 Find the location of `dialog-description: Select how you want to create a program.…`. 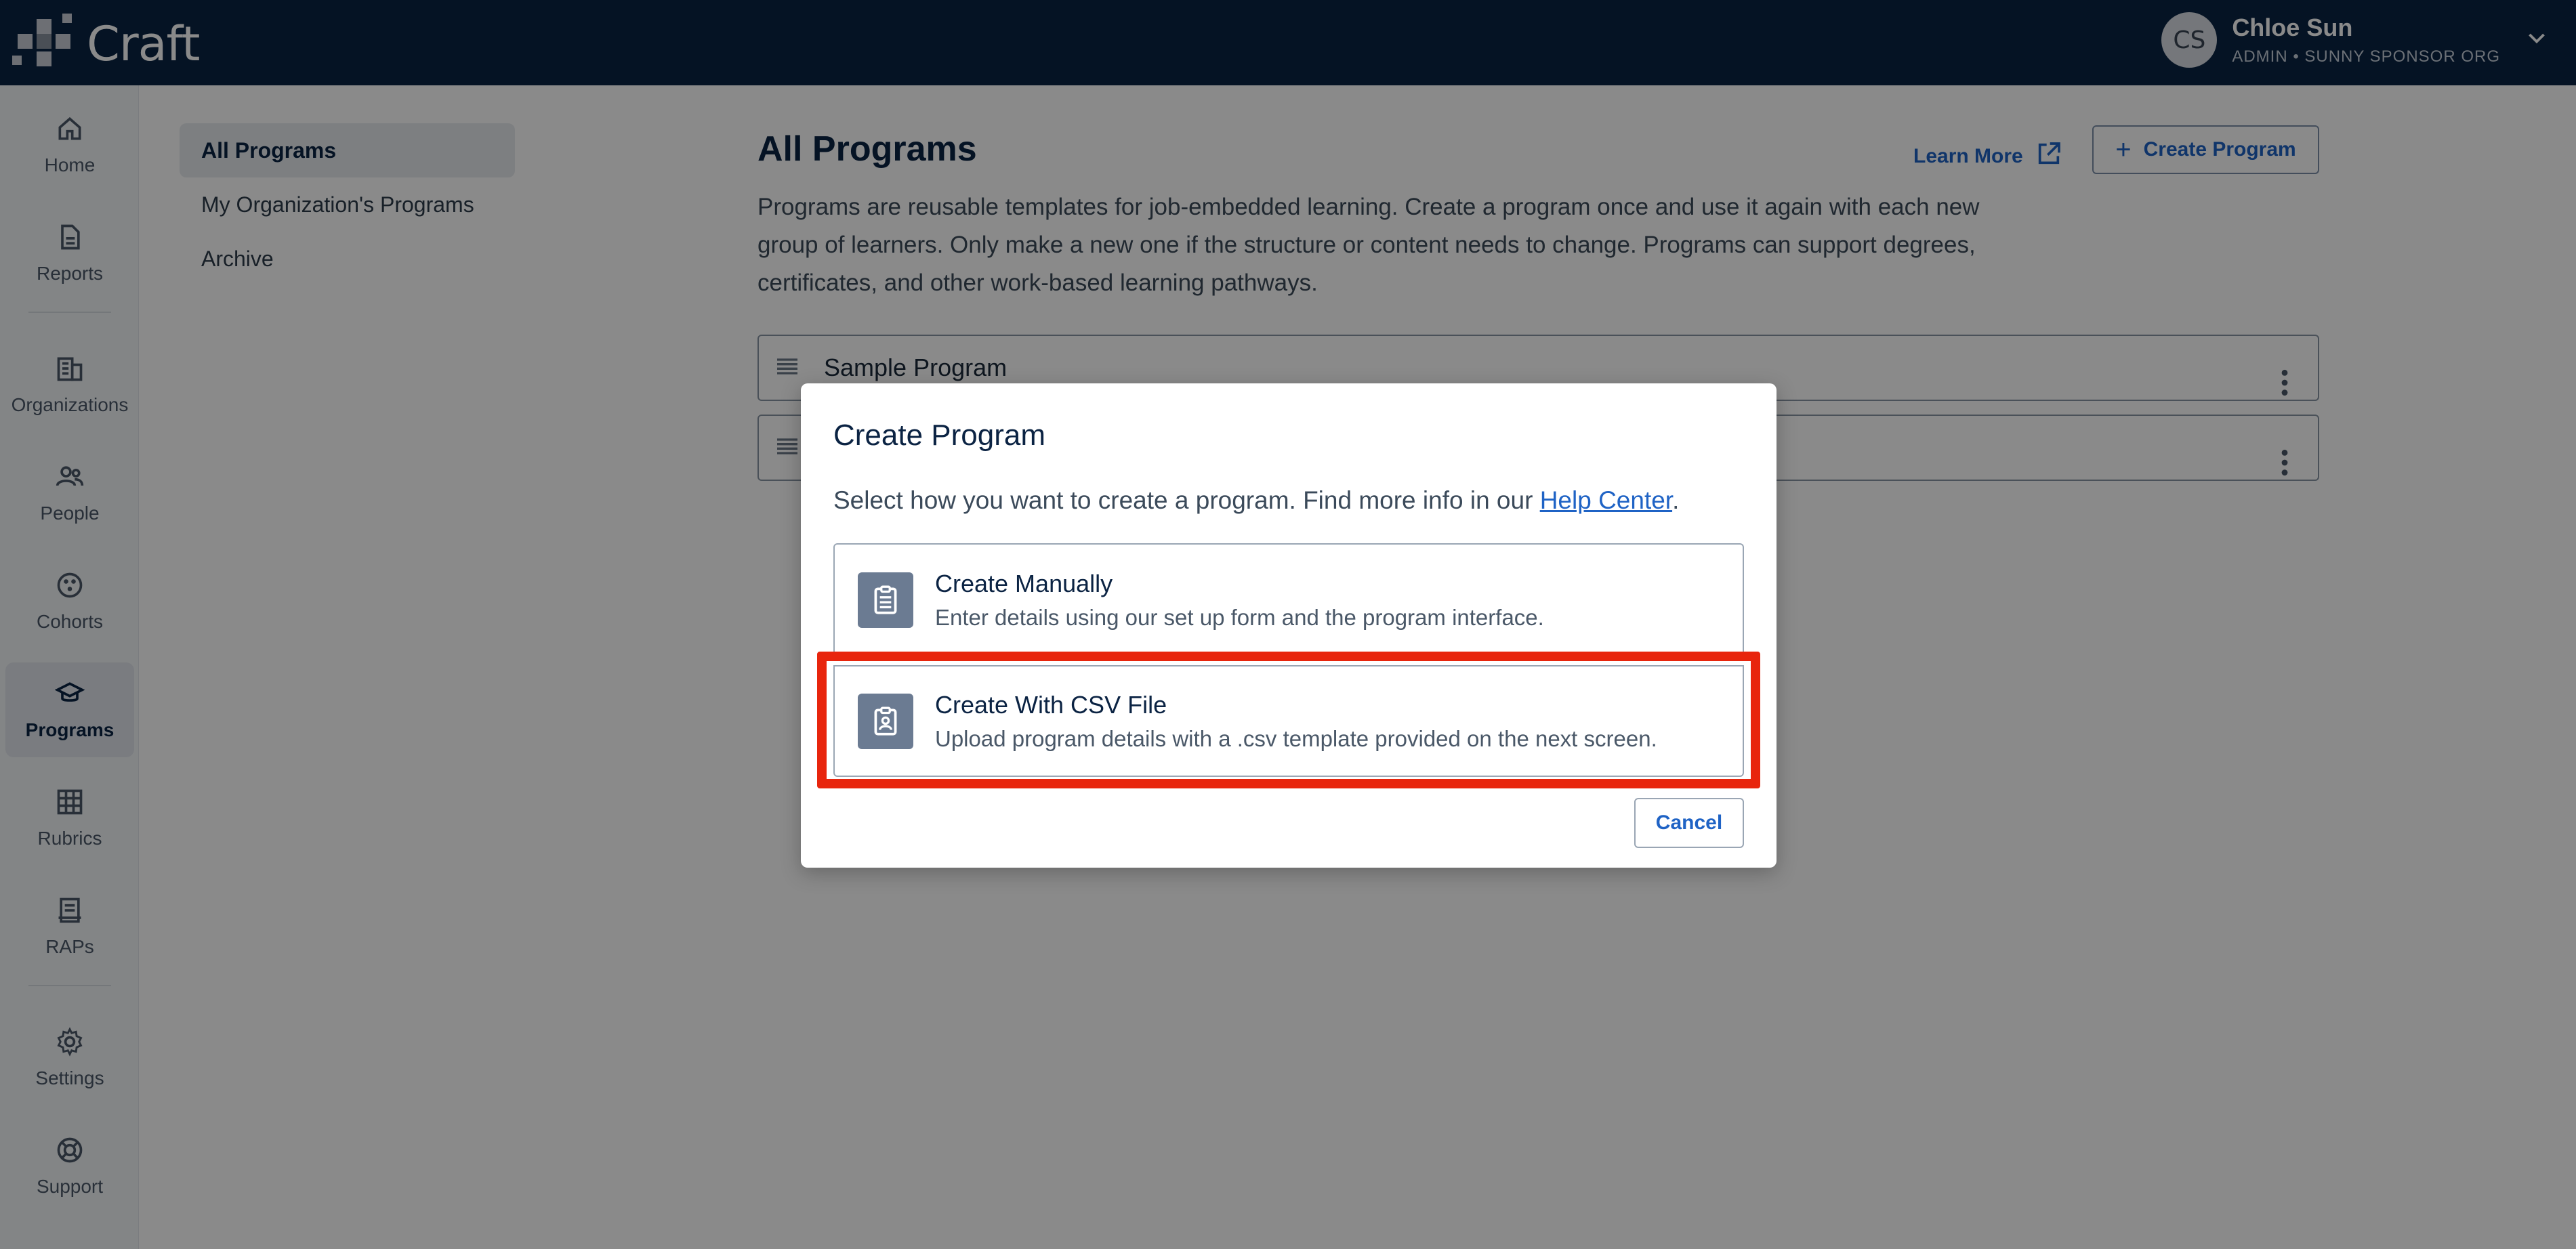

dialog-description: Select how you want to create a program.… is located at coordinates (1256, 500).